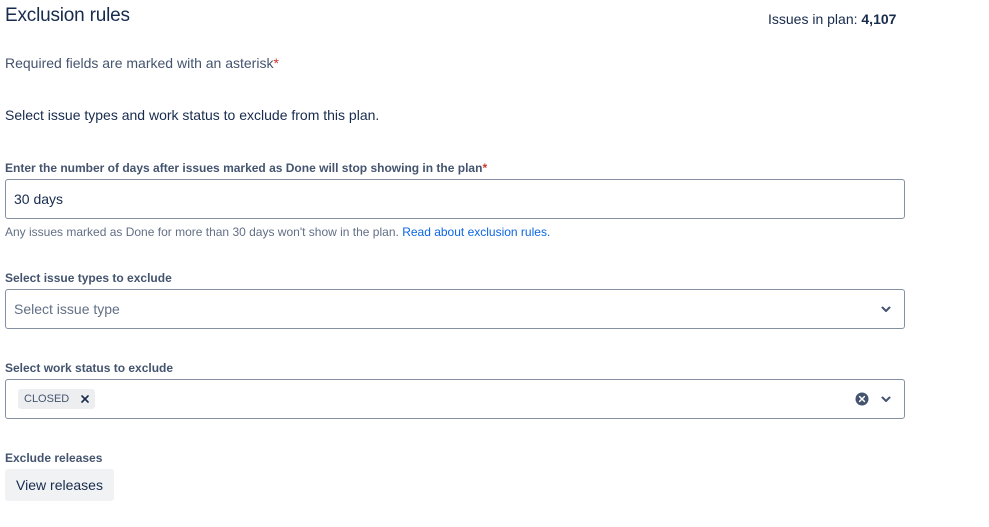 Image resolution: width=989 pixels, height=527 pixels. Describe the element at coordinates (88, 278) in the screenshot. I see `issue-types-label: Select issue types to exclude` at that location.